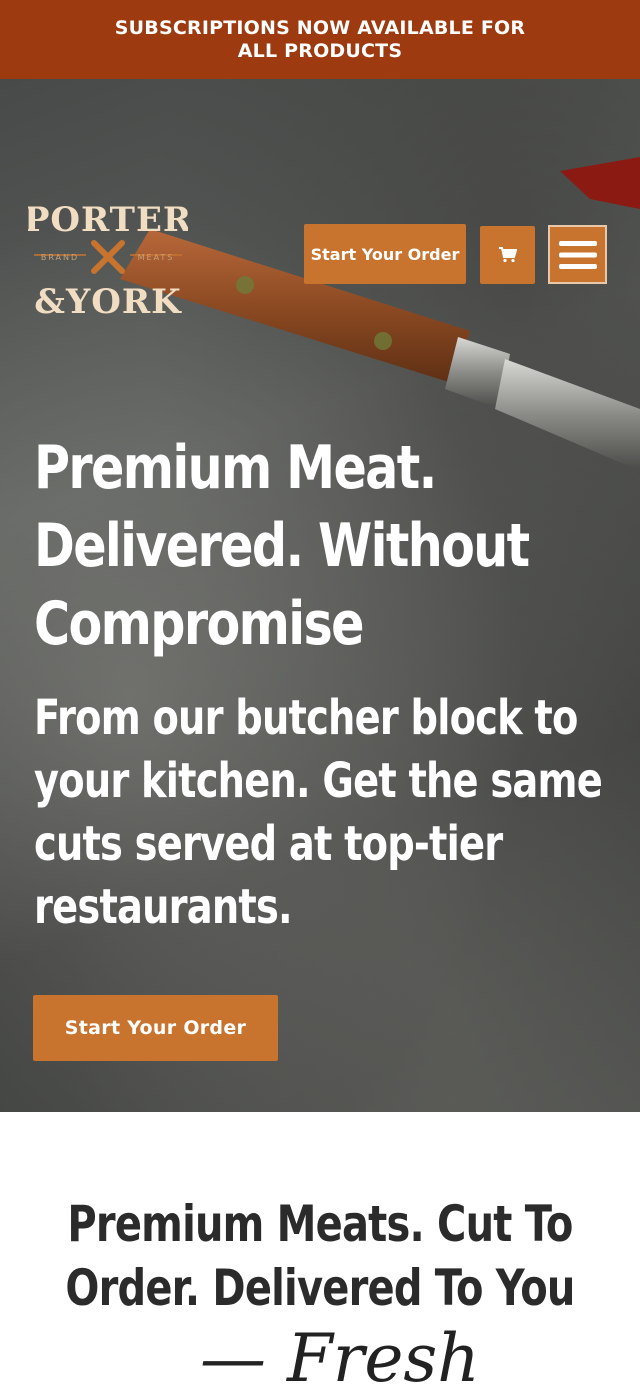 The image size is (640, 1397). I want to click on logo-left-text: BRAND, so click(60, 257).